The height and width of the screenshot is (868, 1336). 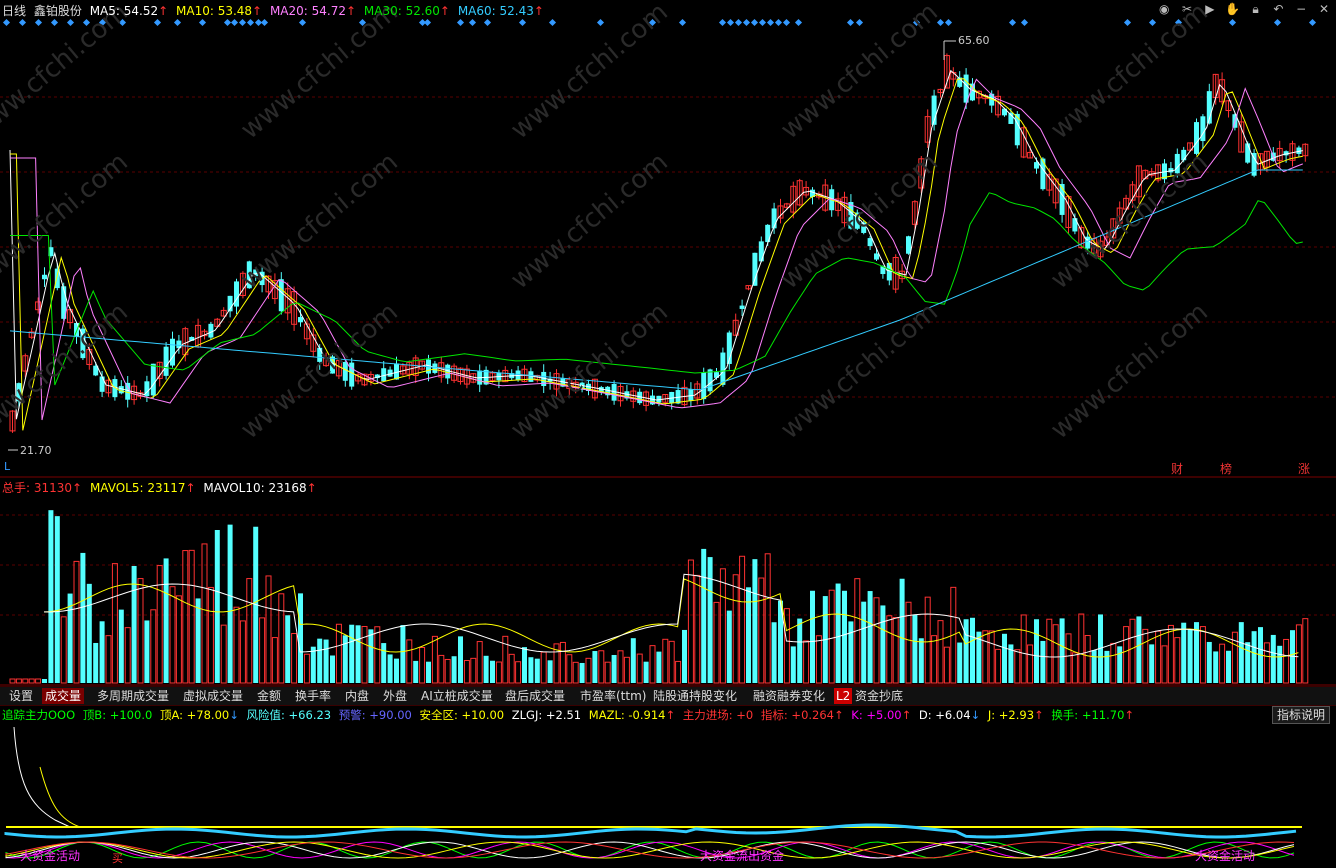 What do you see at coordinates (695, 696) in the screenshot?
I see `tab-hk-connect: 陆股通持股变化` at bounding box center [695, 696].